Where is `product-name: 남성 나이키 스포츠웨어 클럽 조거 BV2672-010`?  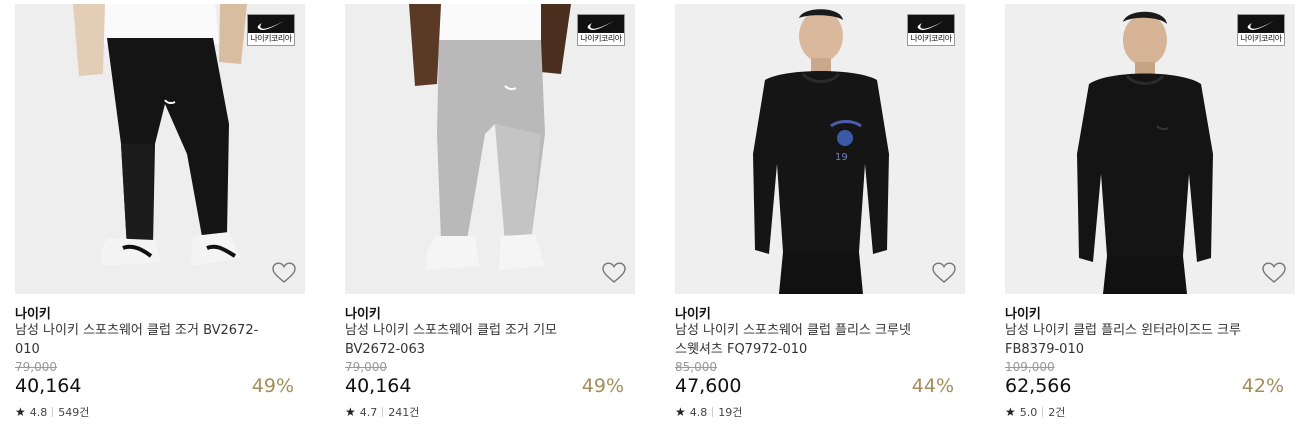
product-name: 남성 나이키 스포츠웨어 클럽 조거 BV2672-010 is located at coordinates (140, 340).